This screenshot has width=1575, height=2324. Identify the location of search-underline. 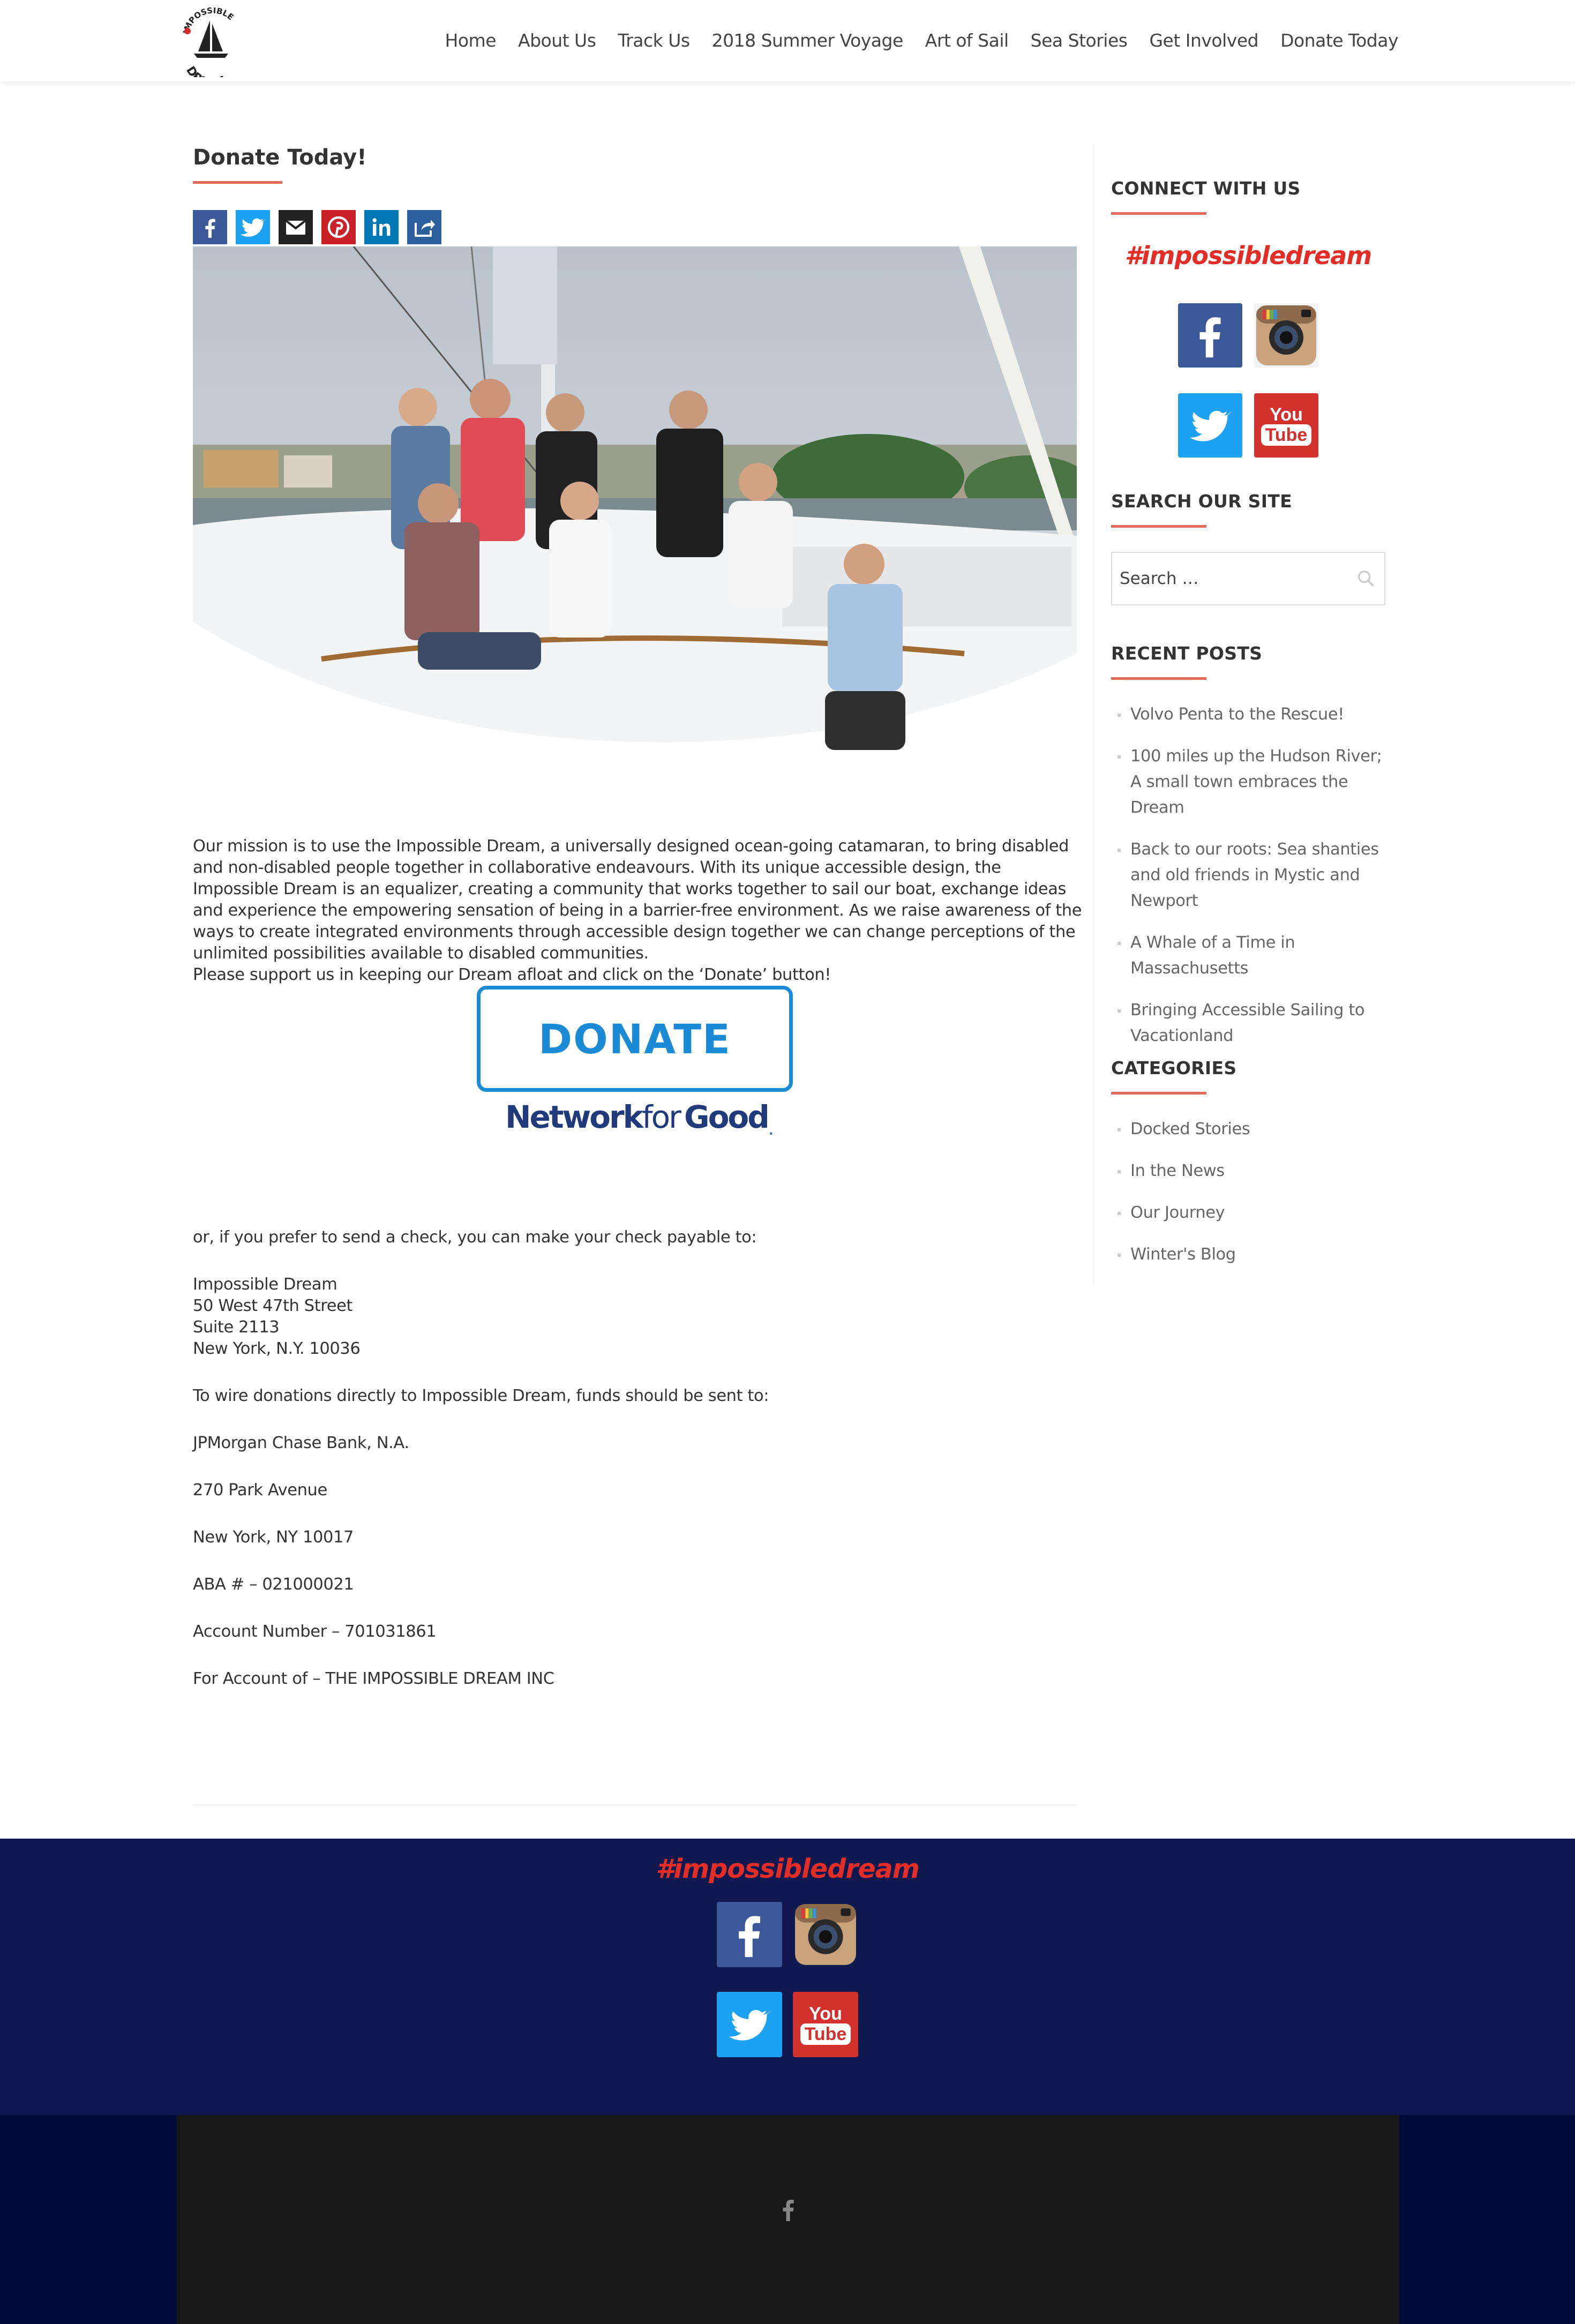
(1158, 526).